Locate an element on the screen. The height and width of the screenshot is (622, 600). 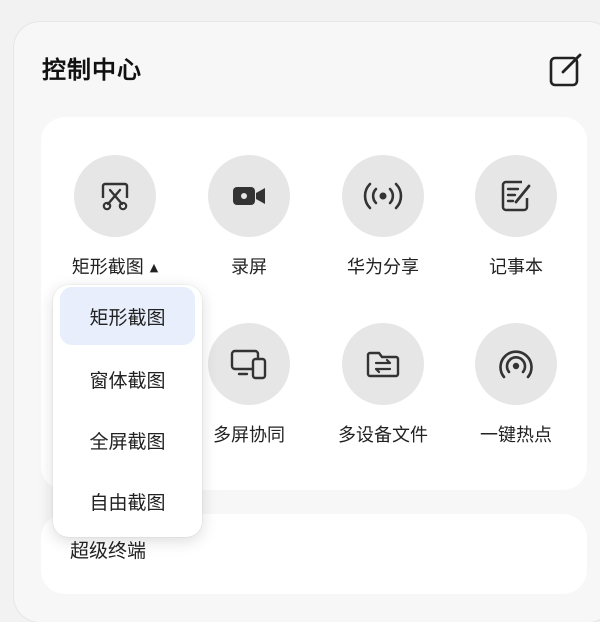
hotspot-icon is located at coordinates (516, 364).